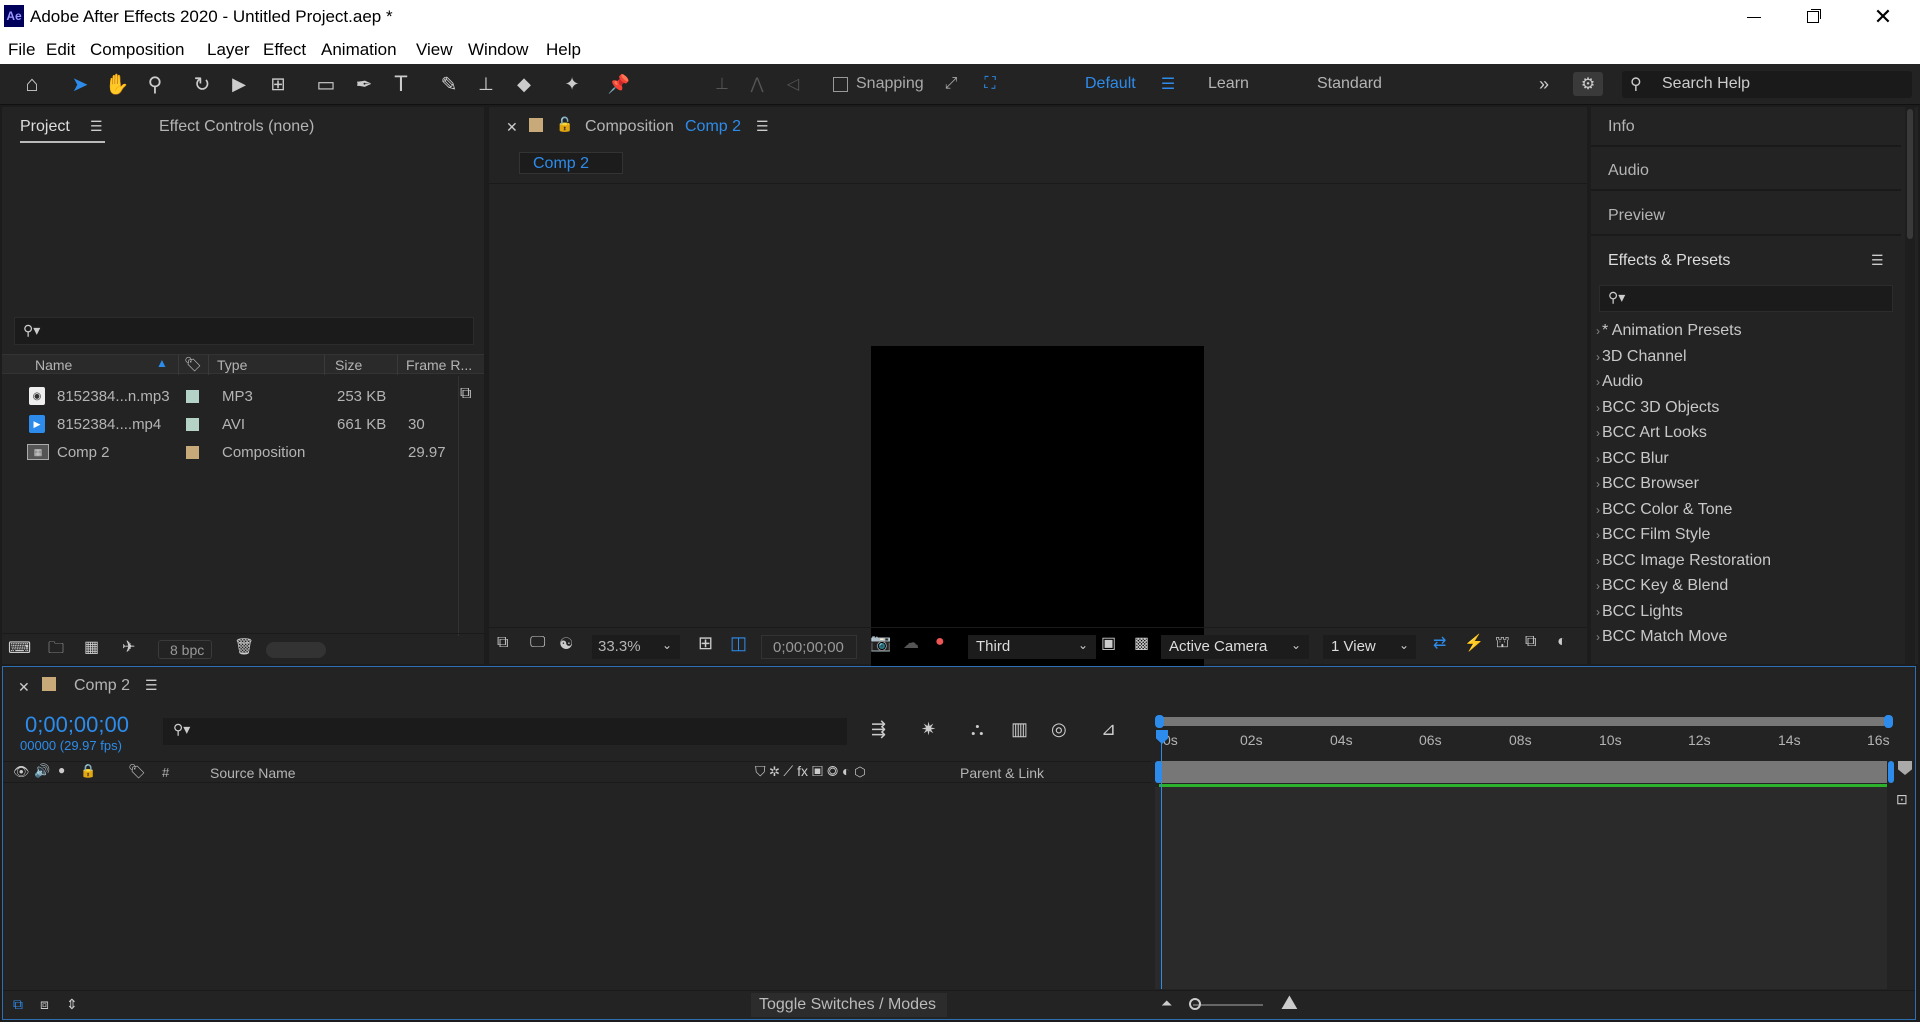 The height and width of the screenshot is (1022, 1920). Describe the element at coordinates (284, 50) in the screenshot. I see `menu-effect: Effect` at that location.